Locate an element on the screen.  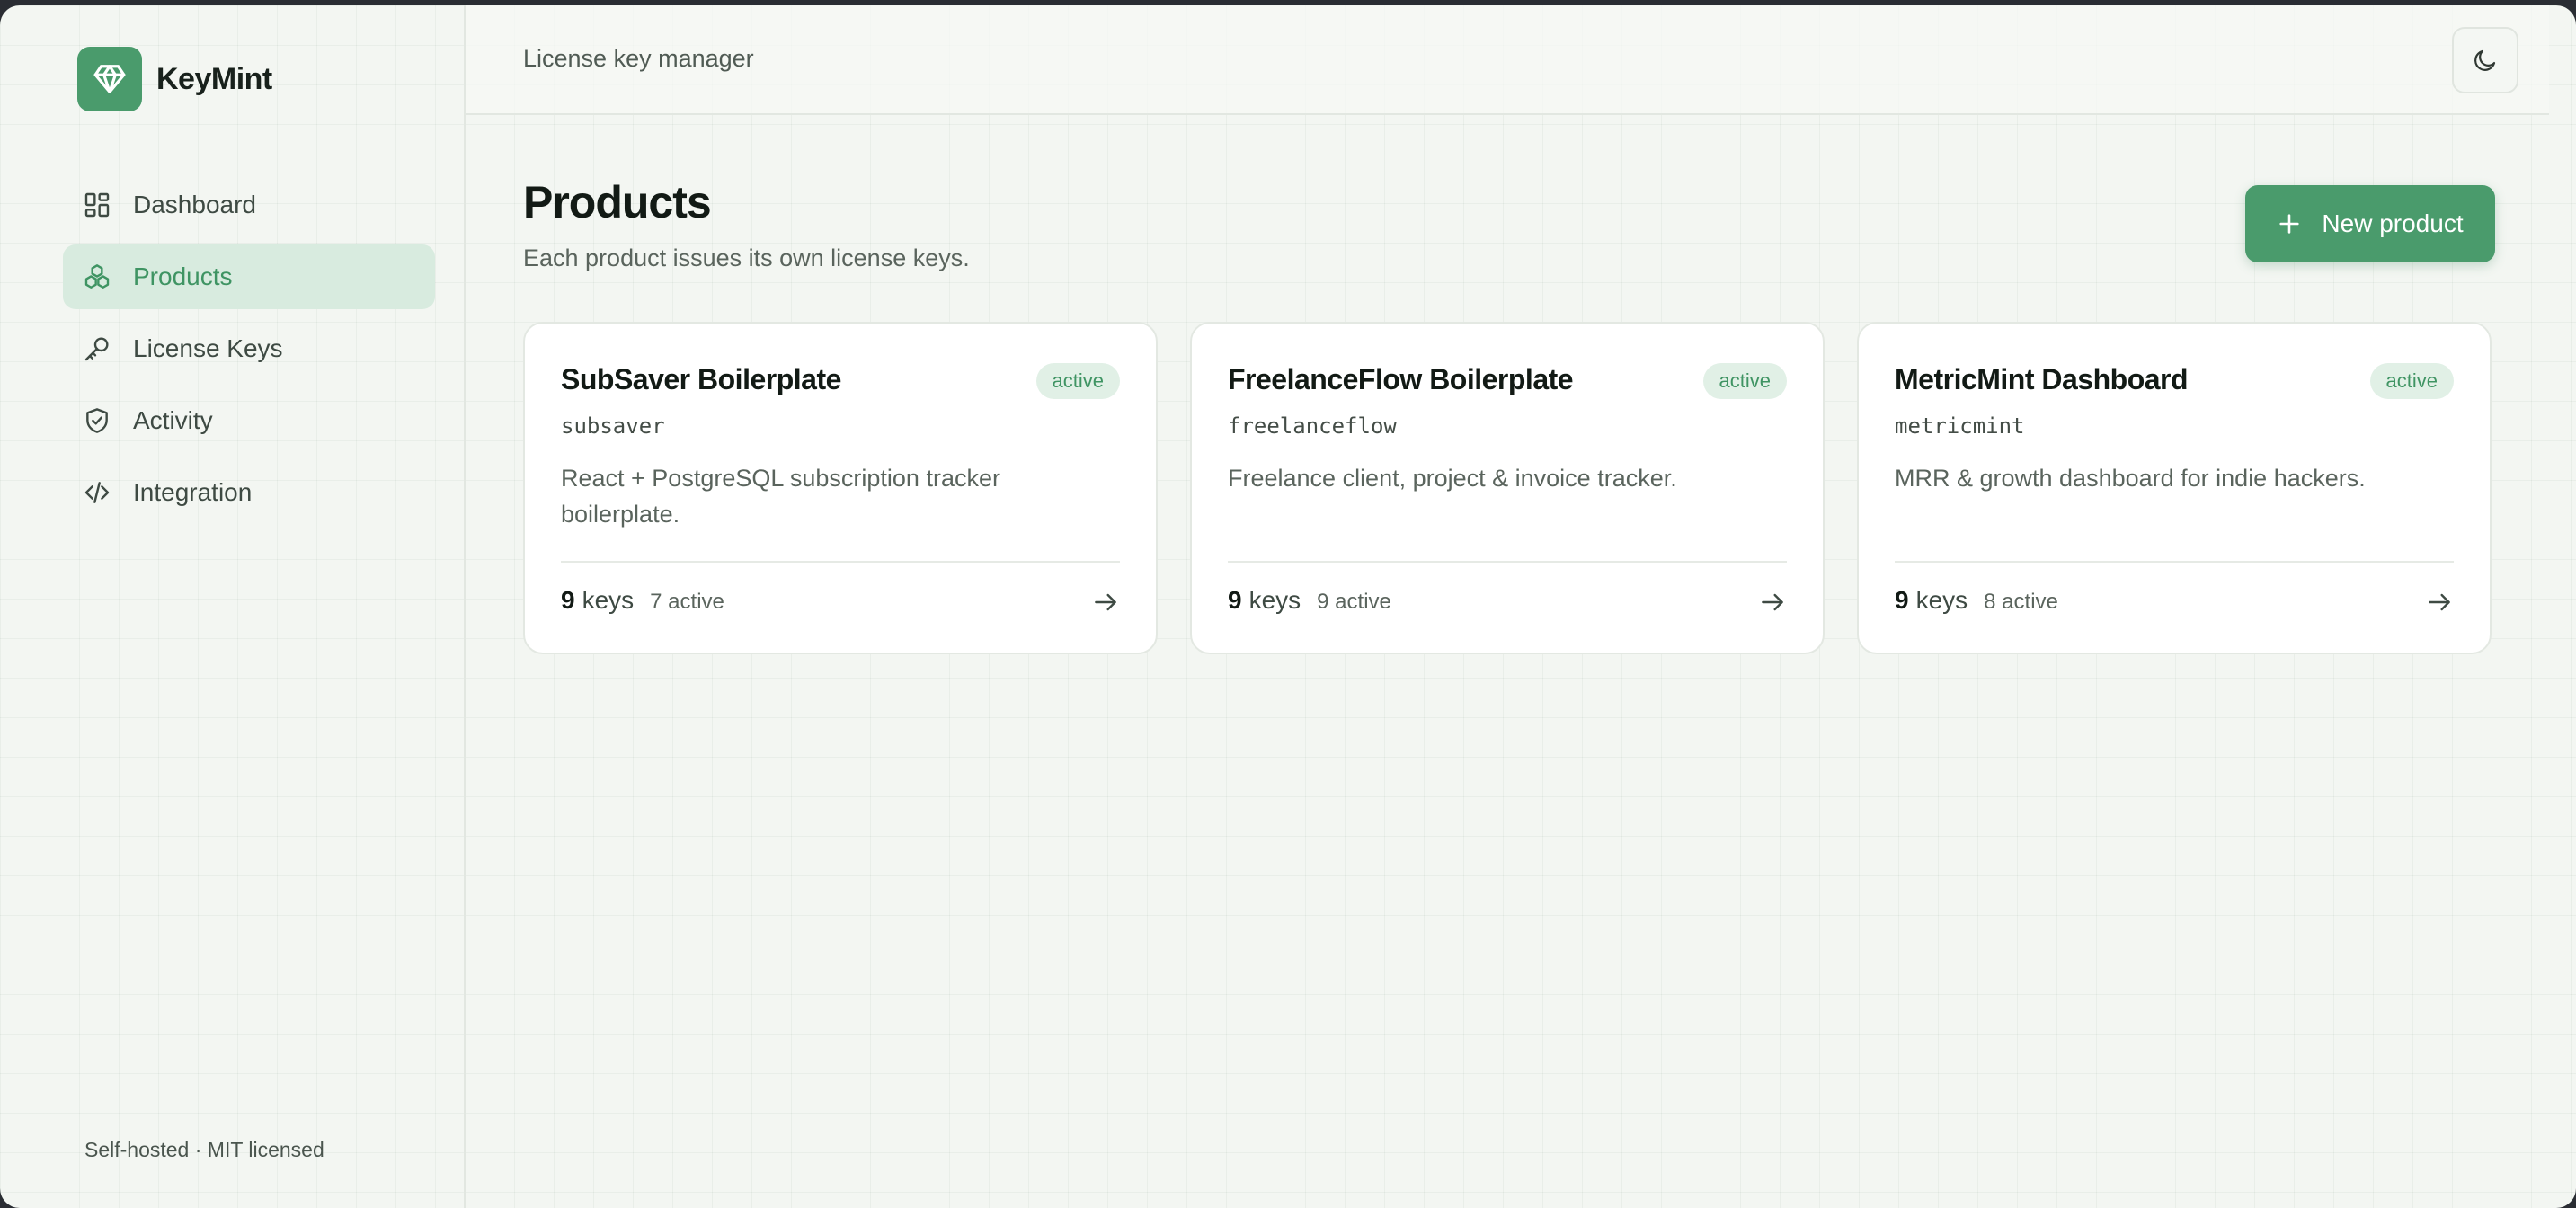
code-icon is located at coordinates (97, 492).